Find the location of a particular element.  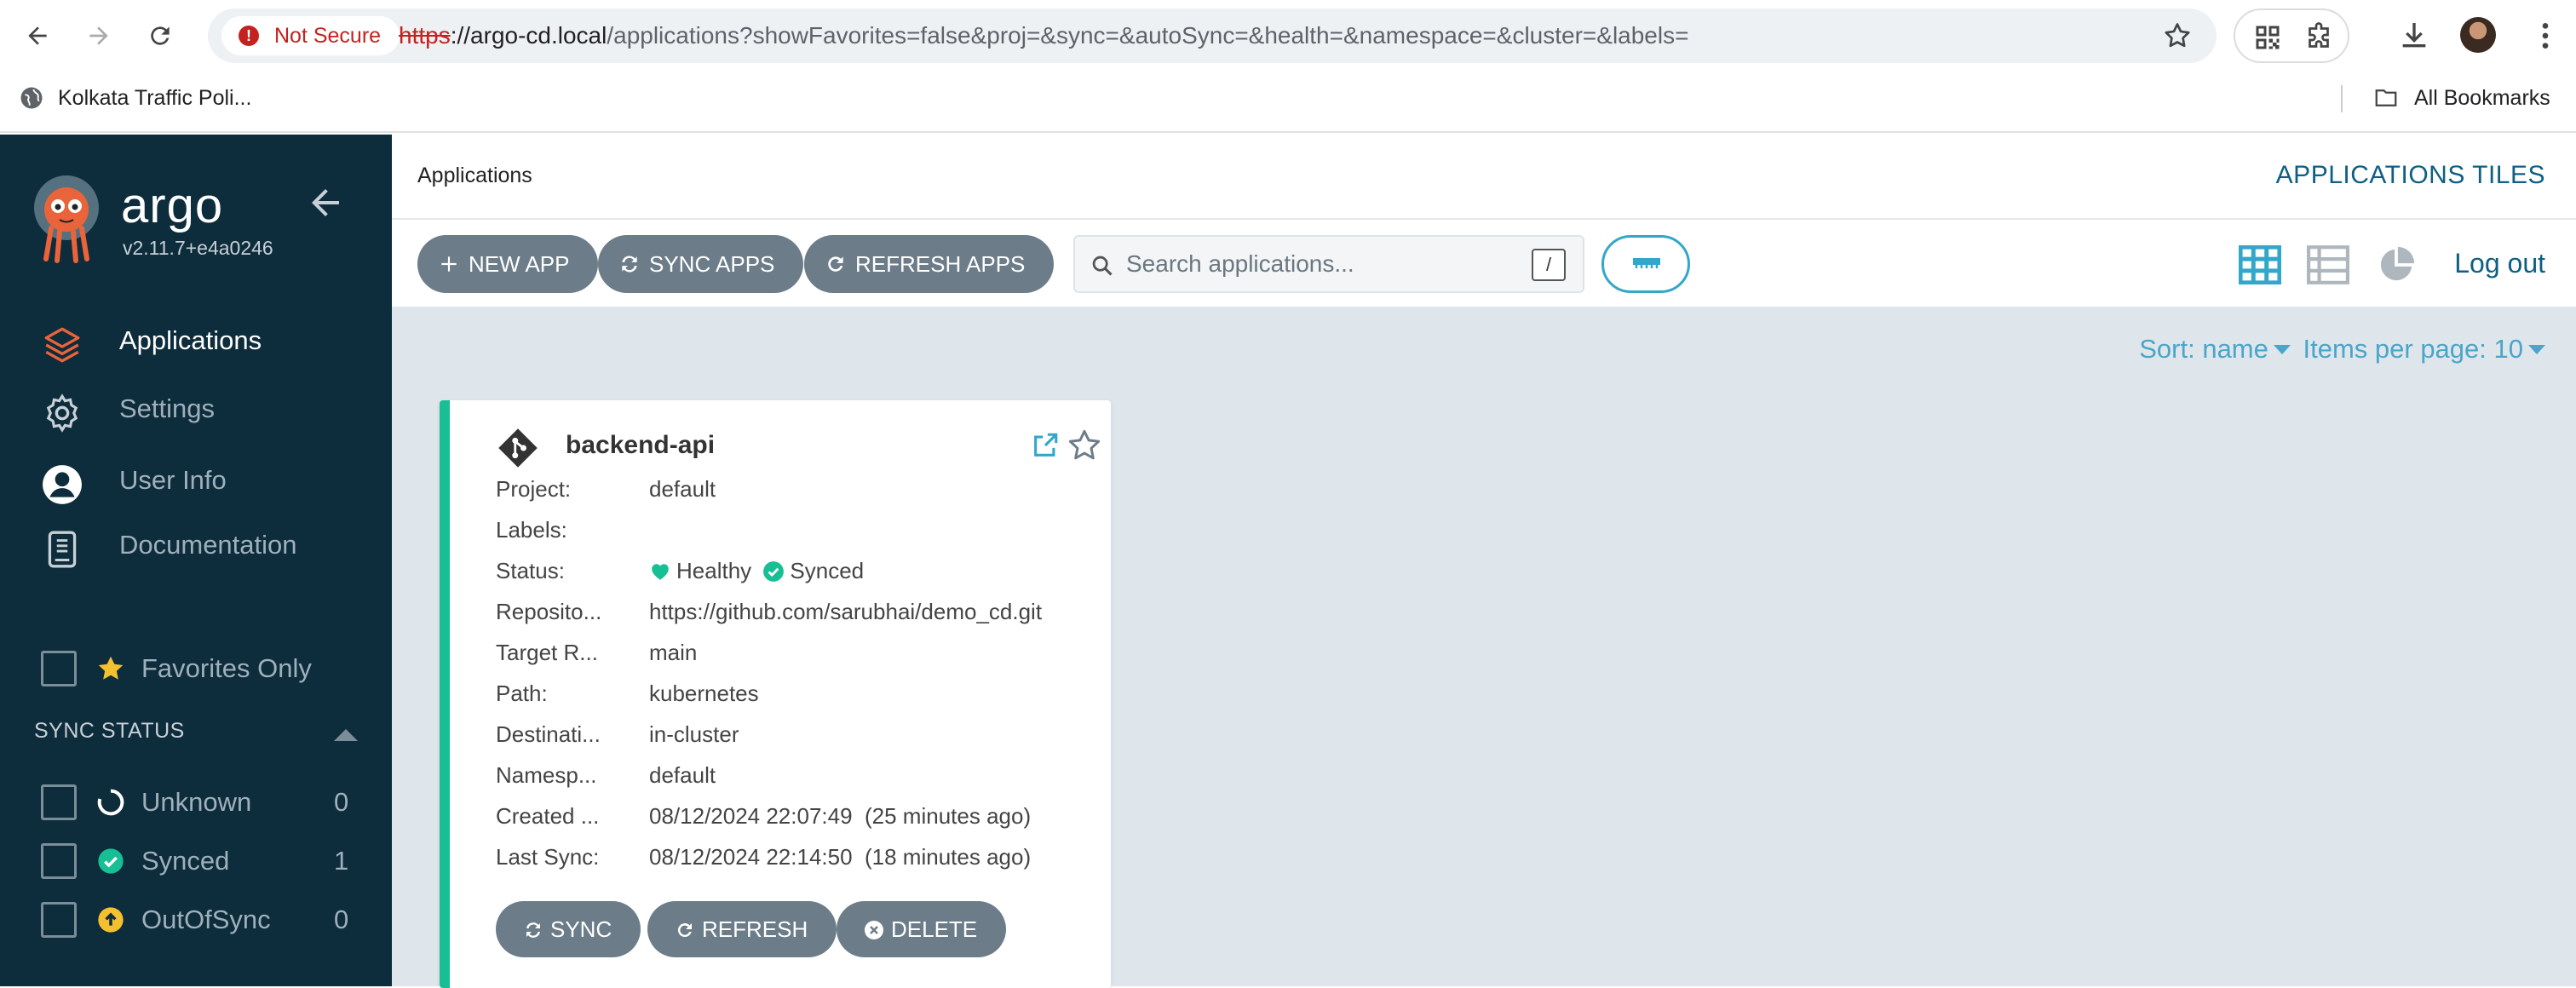

filter-toggle-button is located at coordinates (1646, 264).